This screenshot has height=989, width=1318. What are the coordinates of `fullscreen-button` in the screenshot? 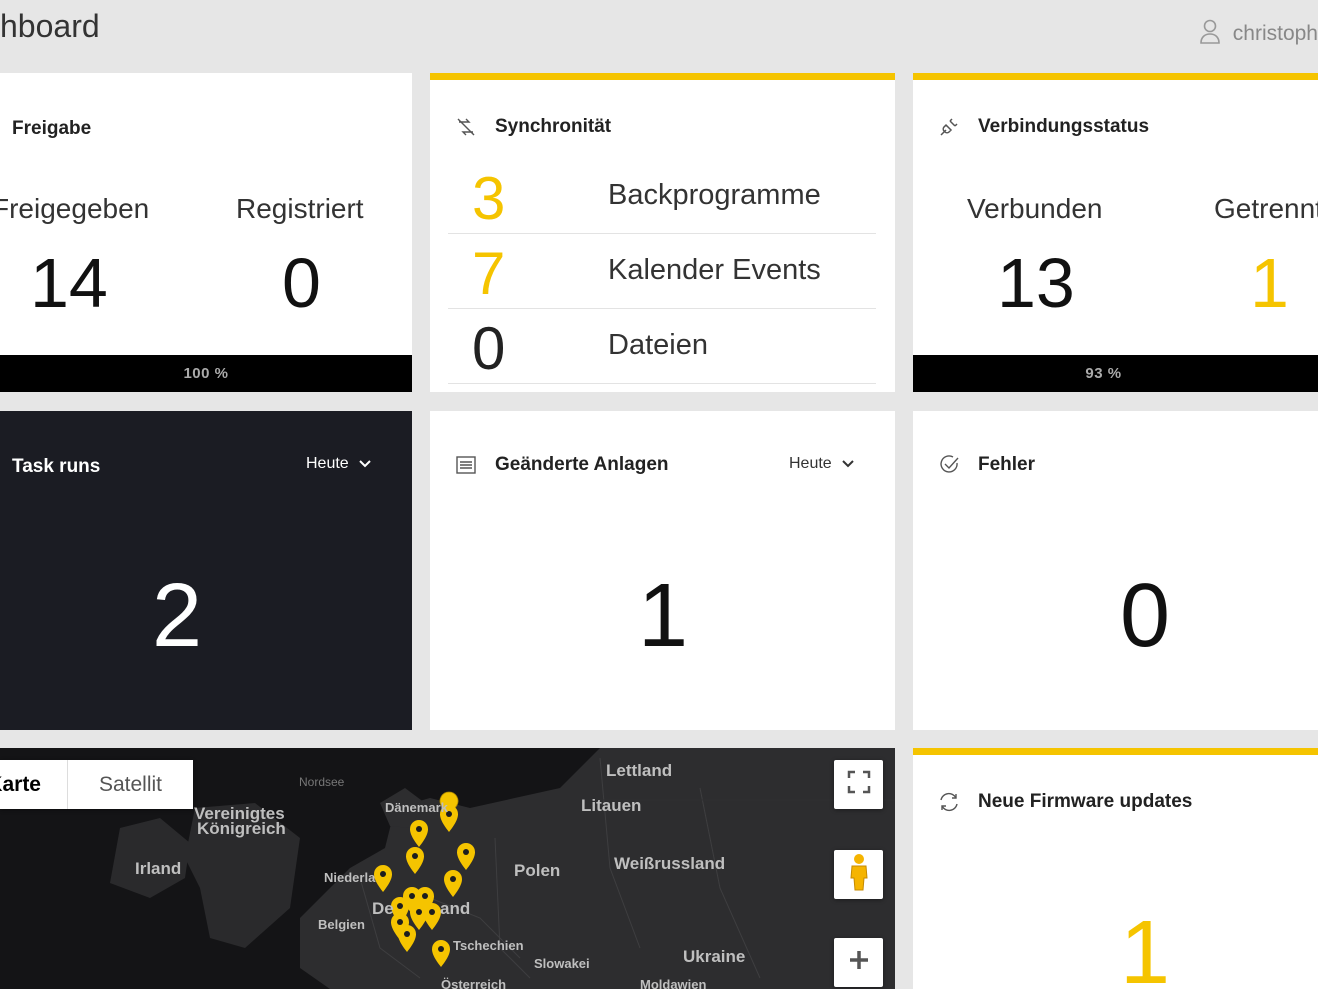 It's located at (858, 784).